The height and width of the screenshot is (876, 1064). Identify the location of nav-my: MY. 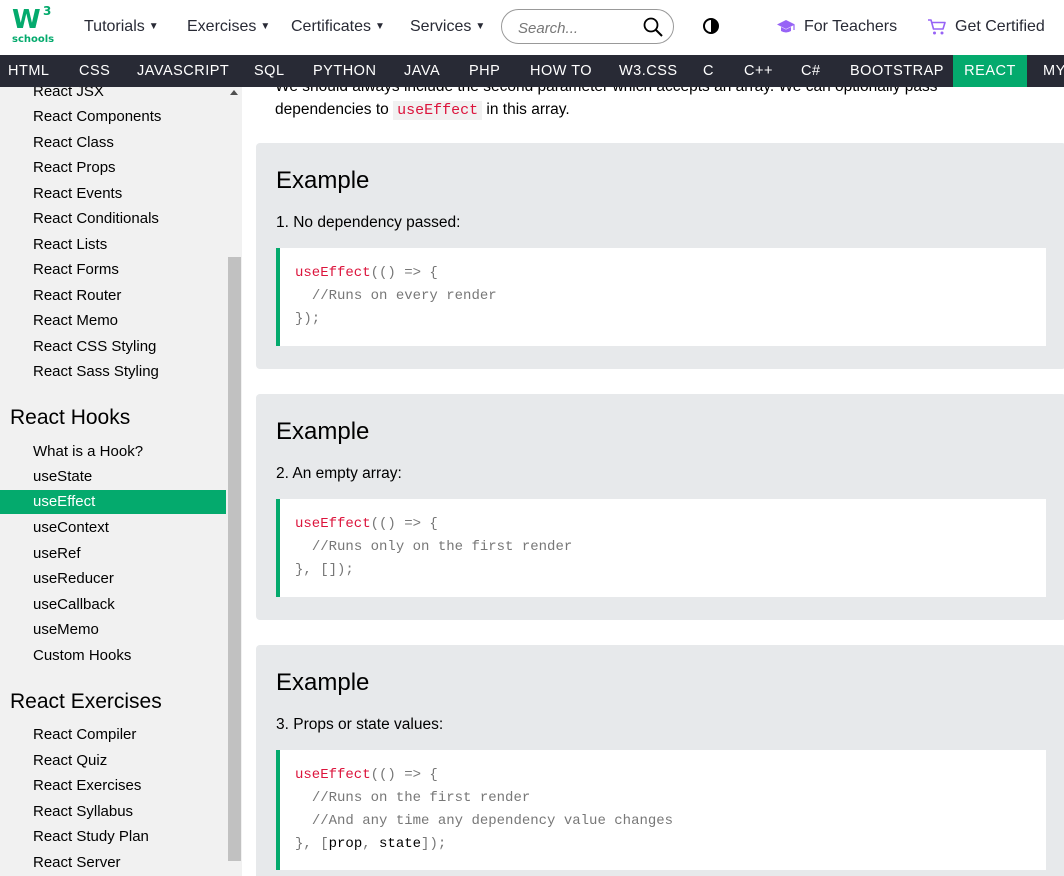
(1053, 71).